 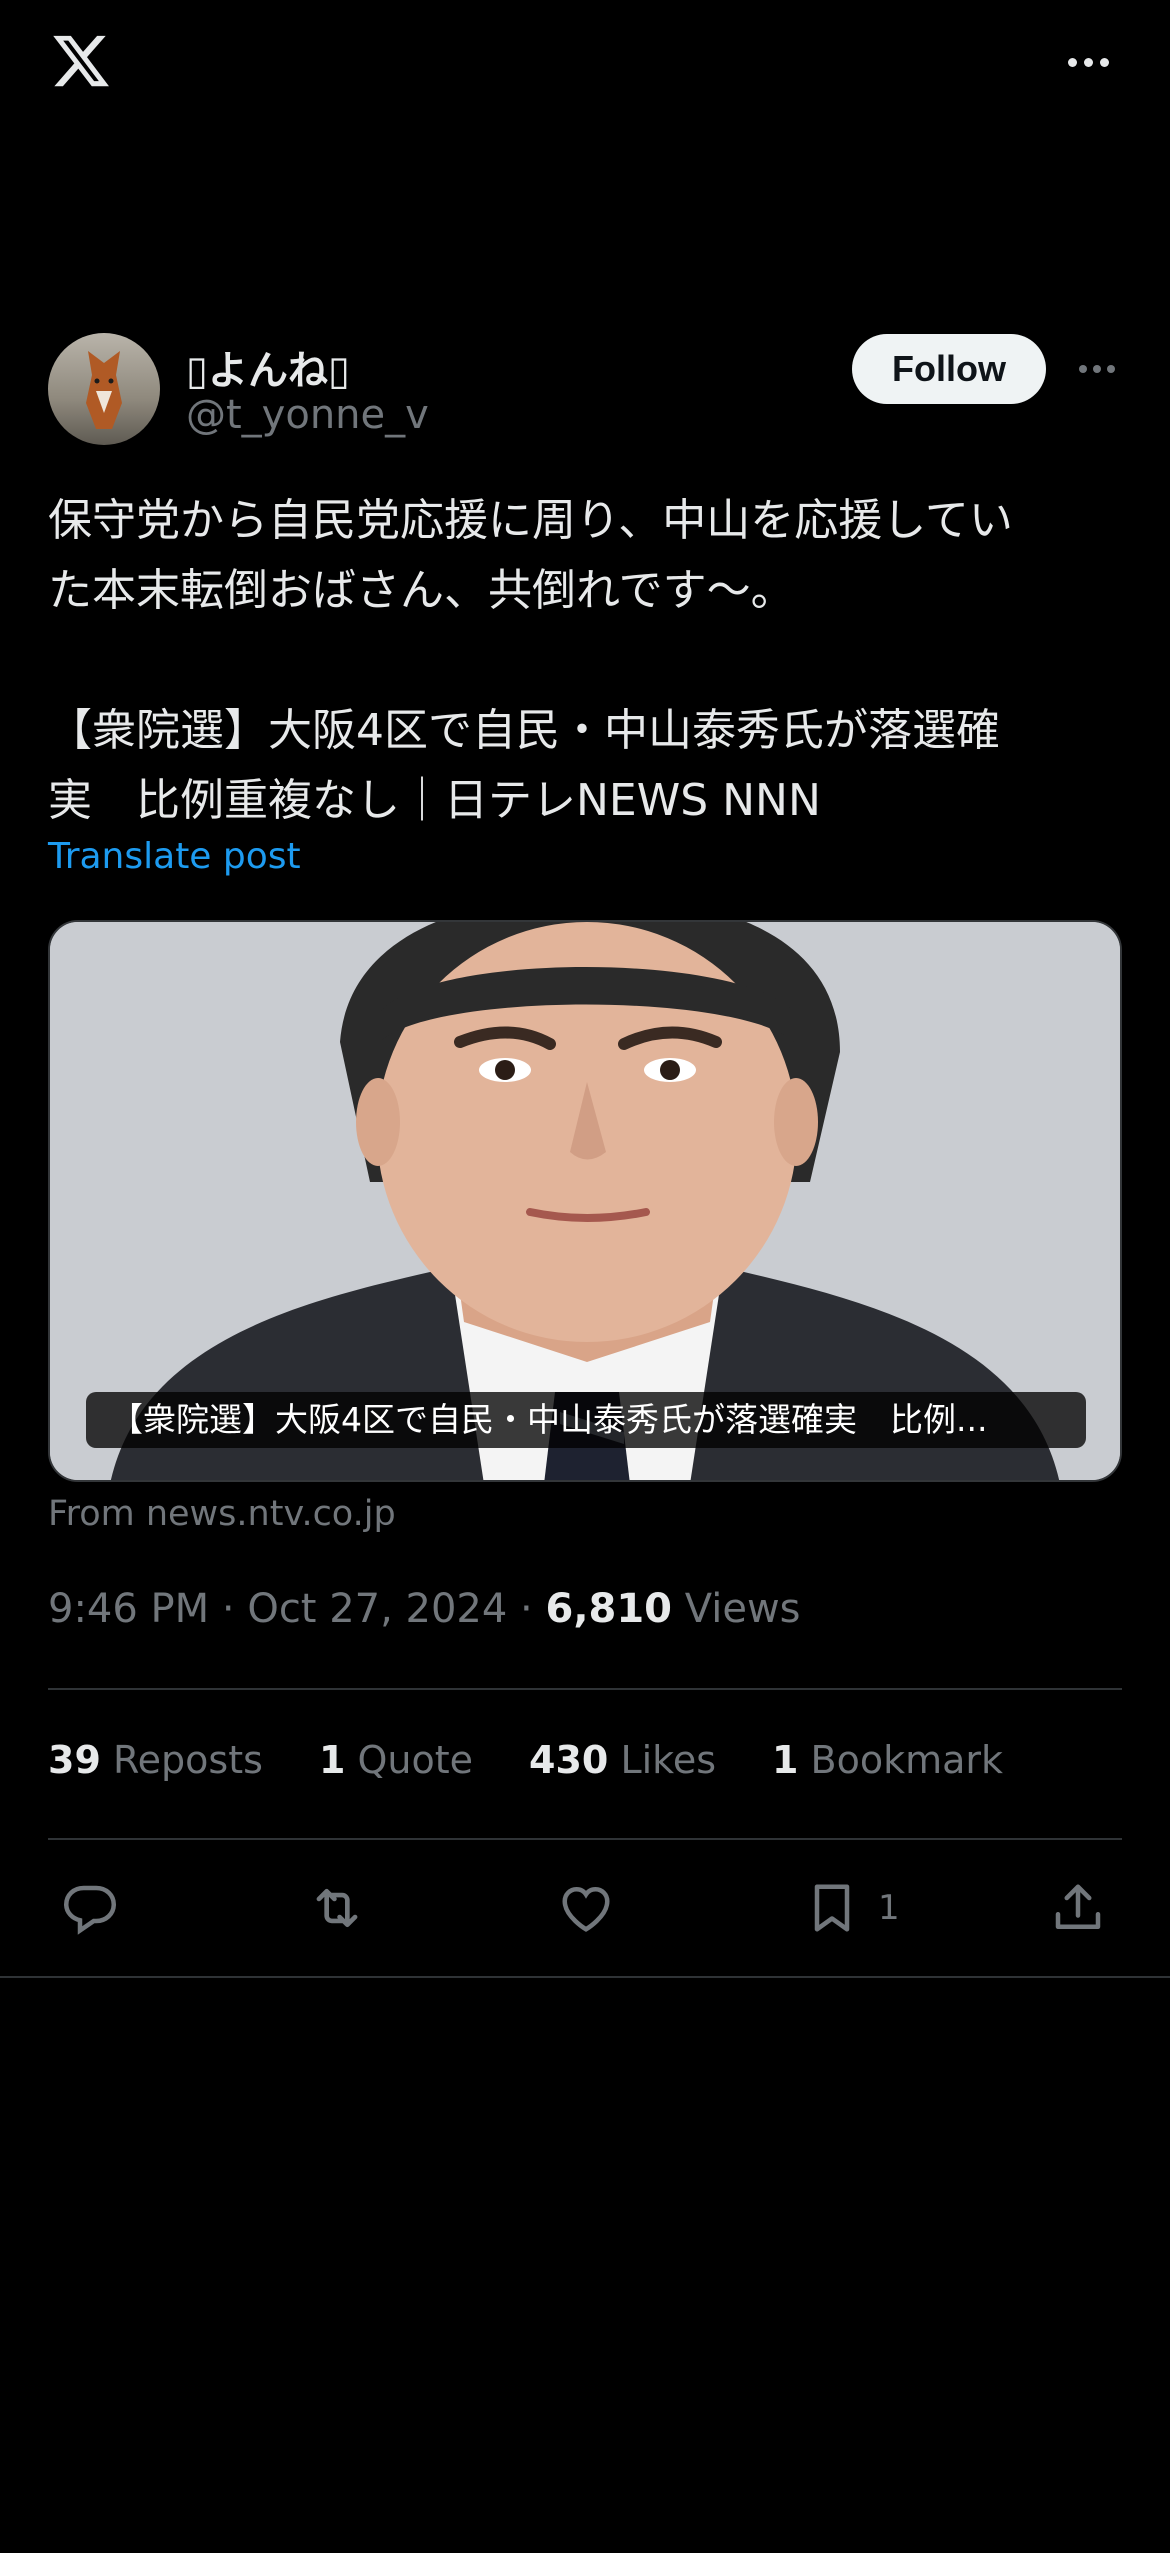 I want to click on translate-post-link: Translate post, so click(x=174, y=856).